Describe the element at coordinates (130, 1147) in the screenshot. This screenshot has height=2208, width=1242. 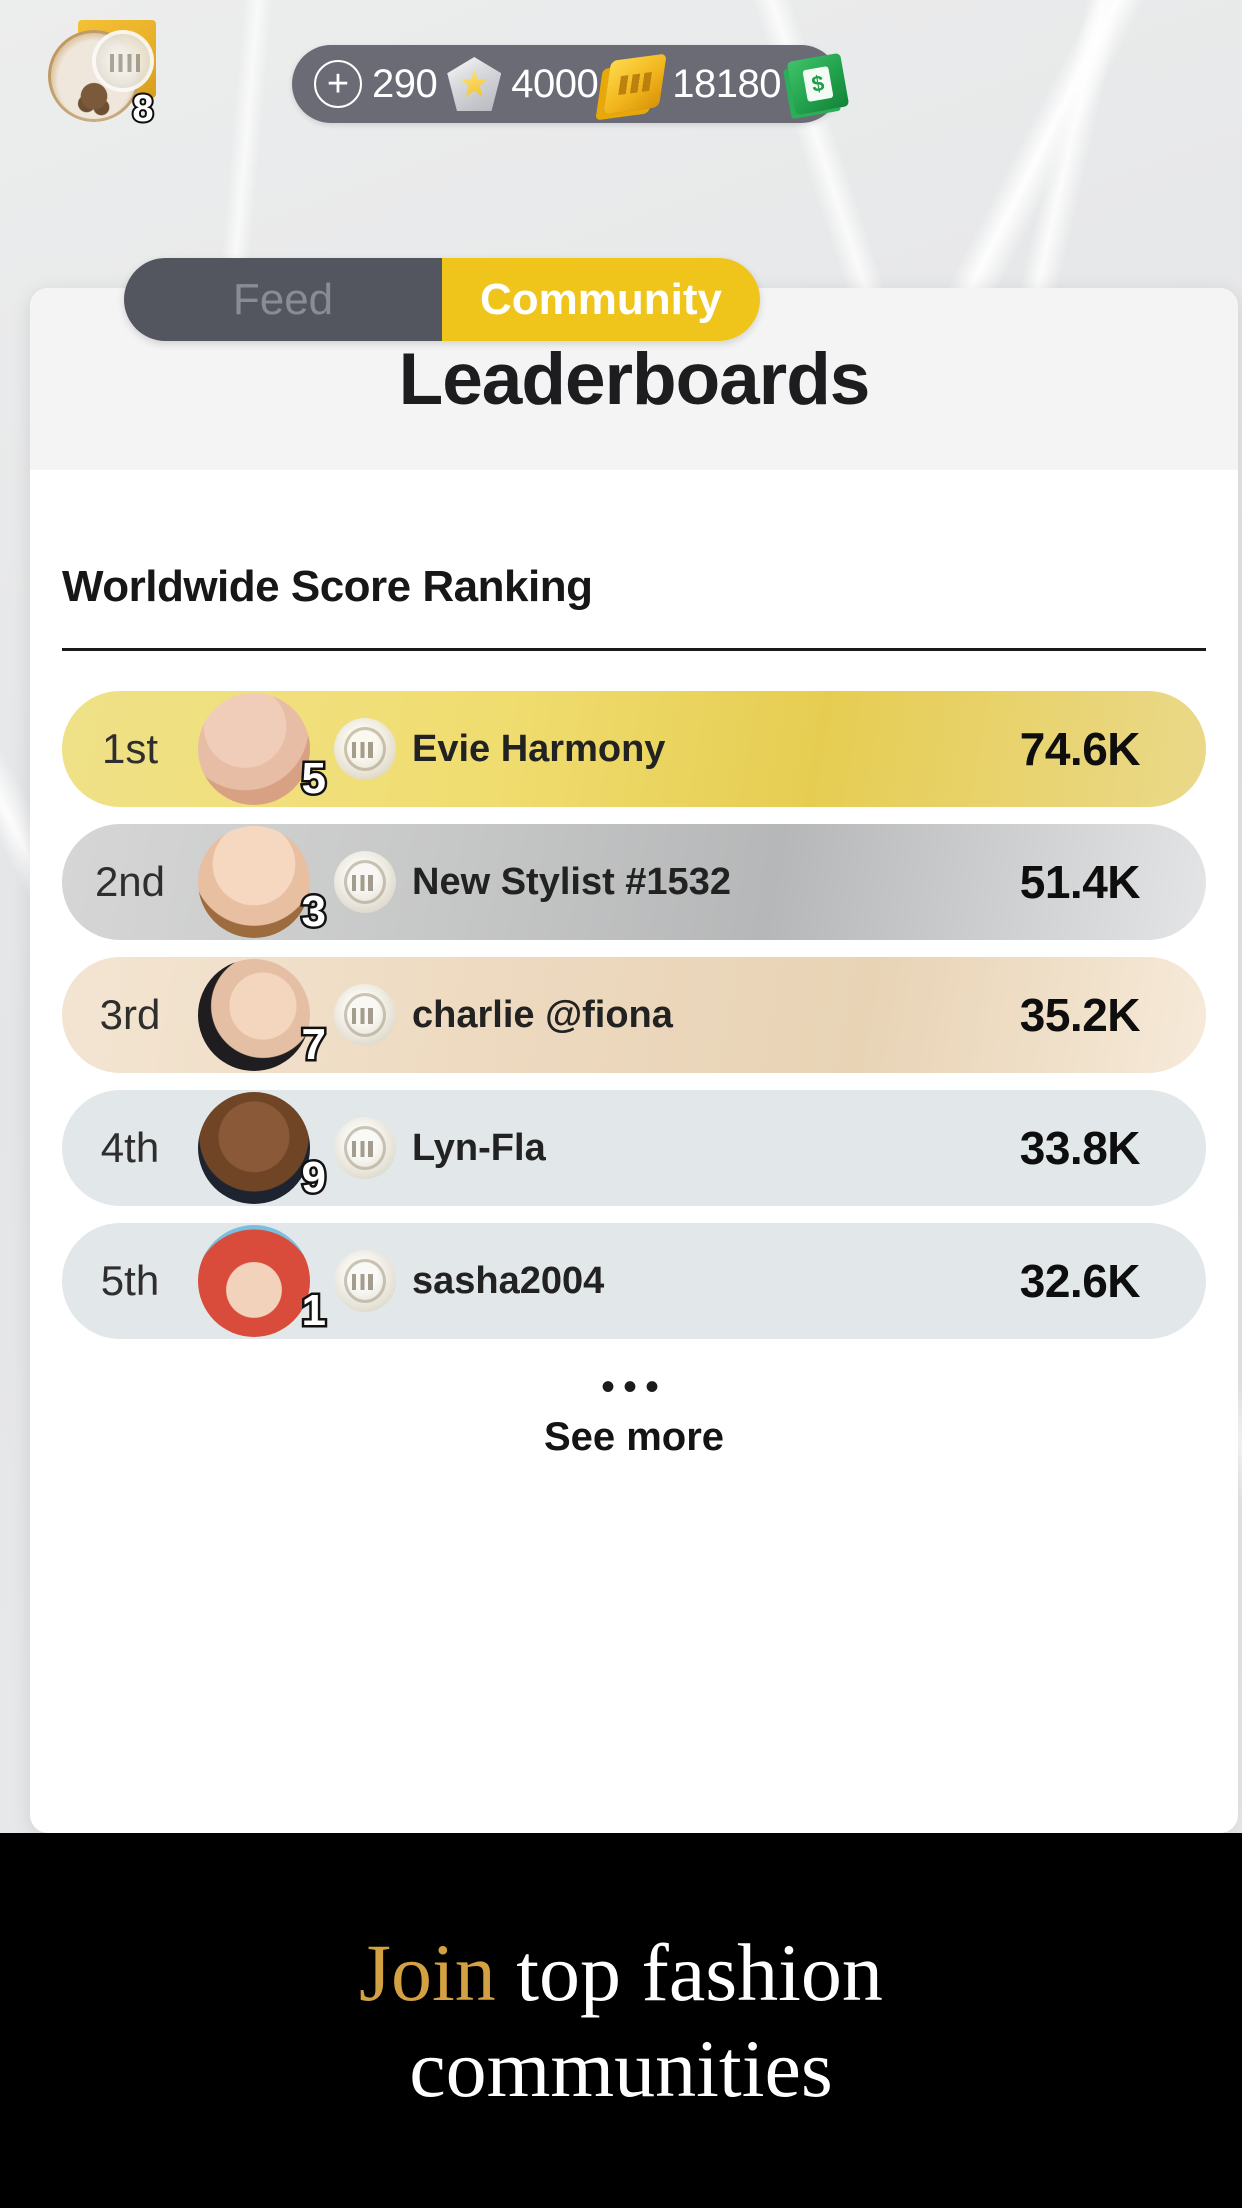
I see `rank-label: 4th` at that location.